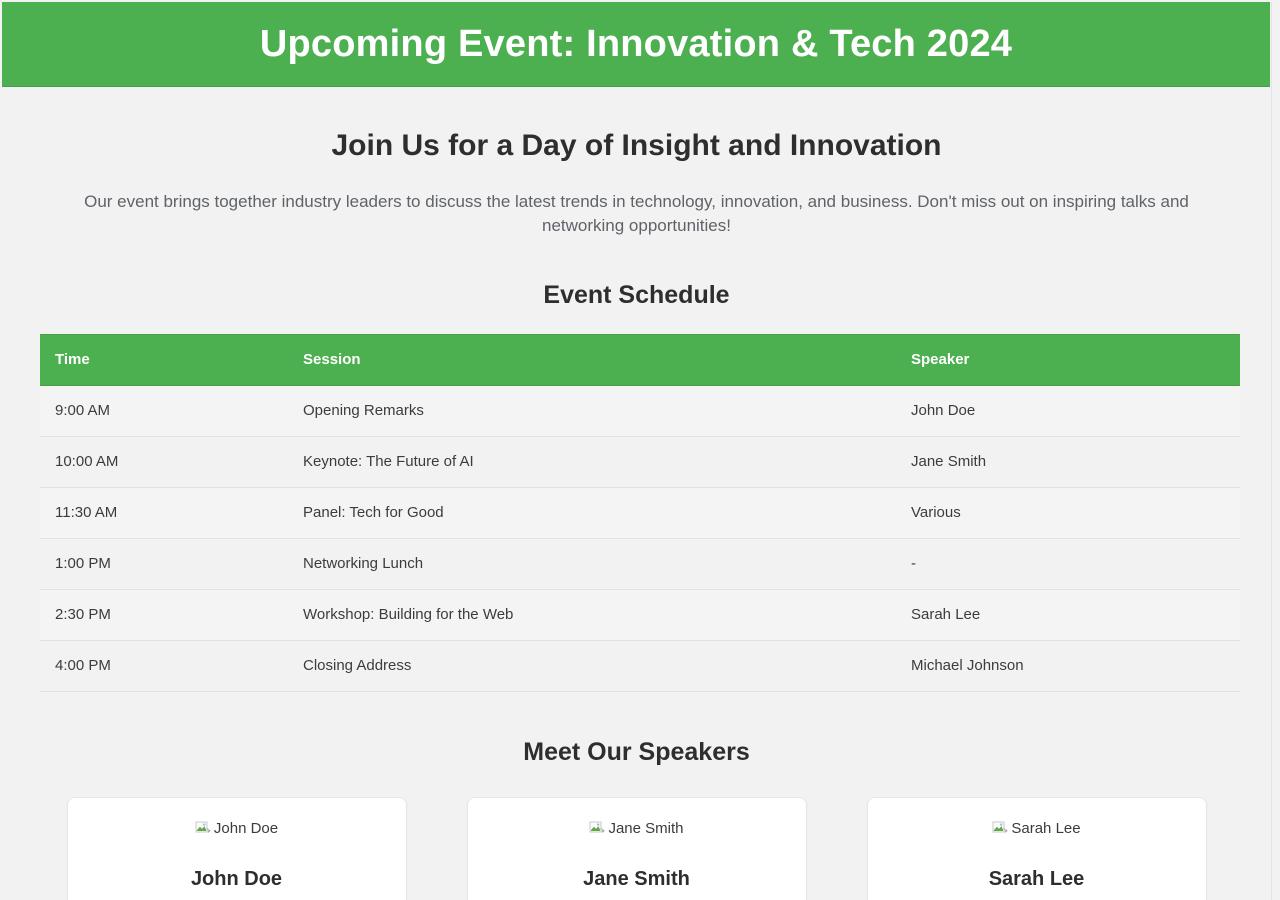  What do you see at coordinates (236, 879) in the screenshot?
I see `speaker-name: John Doe` at bounding box center [236, 879].